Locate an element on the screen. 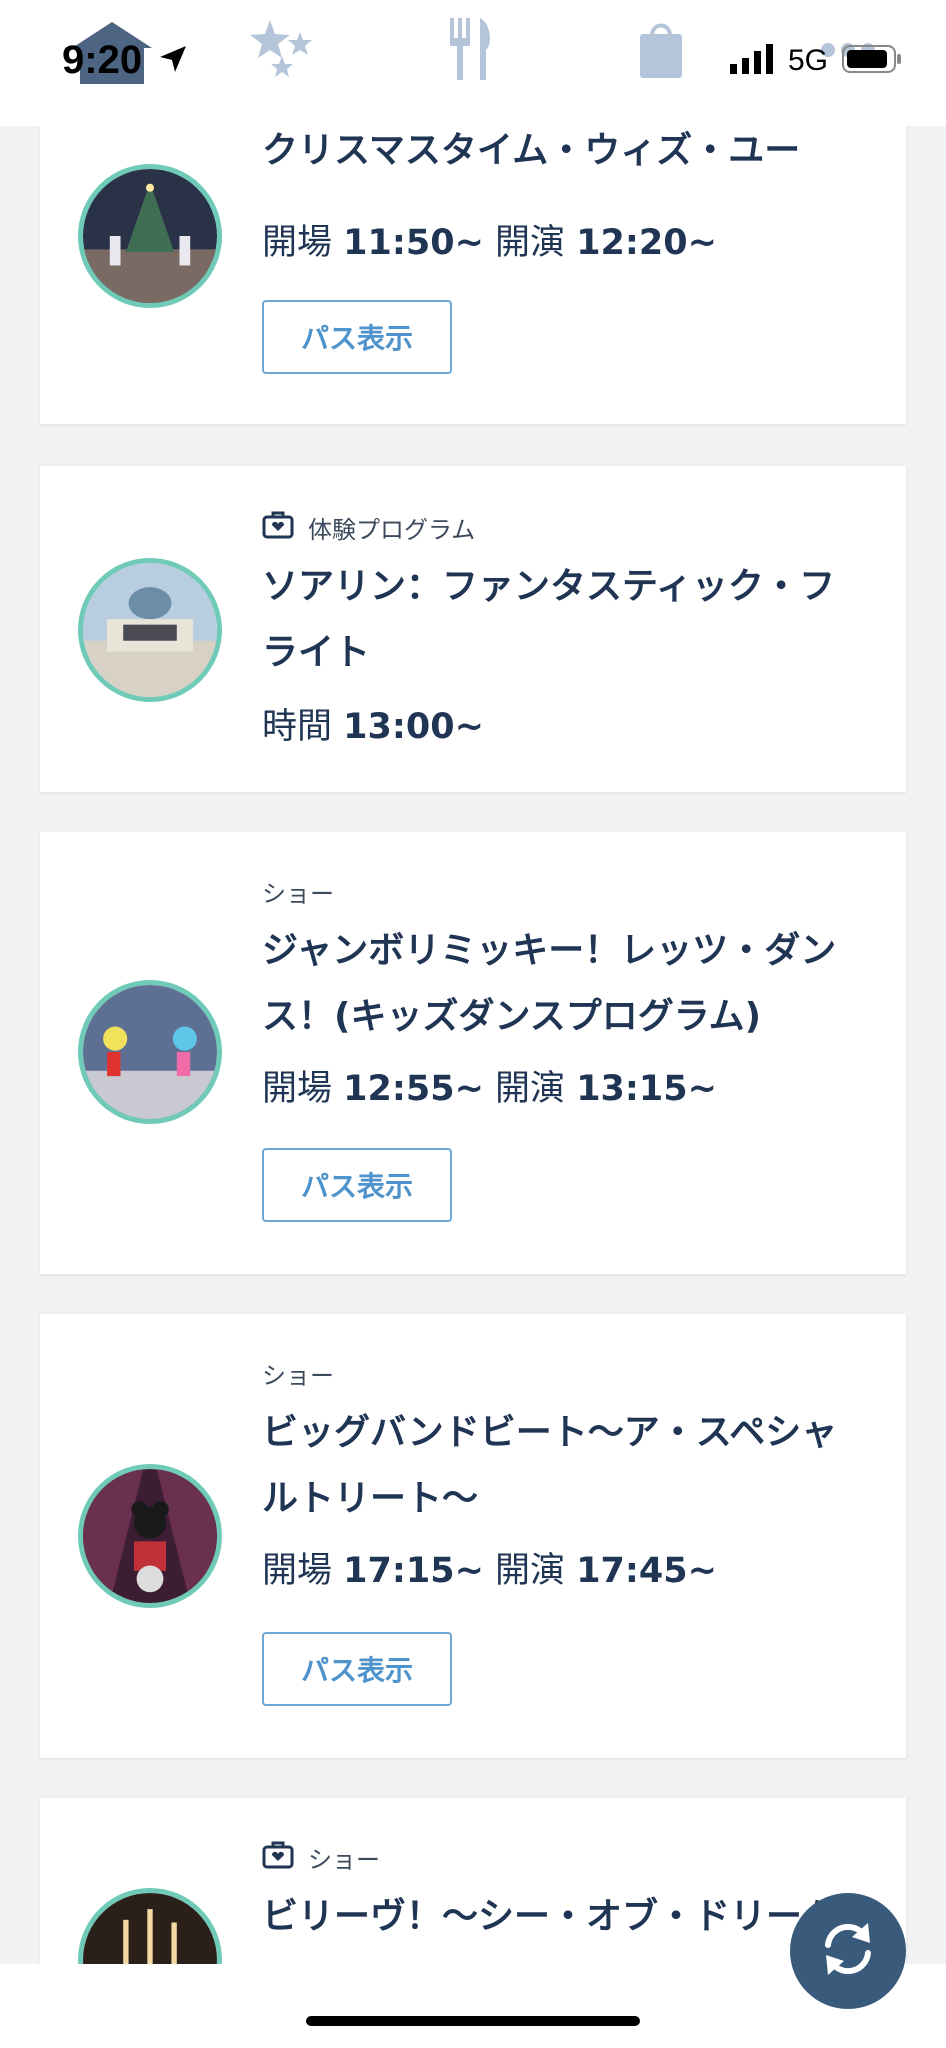  refresh-button is located at coordinates (848, 1951).